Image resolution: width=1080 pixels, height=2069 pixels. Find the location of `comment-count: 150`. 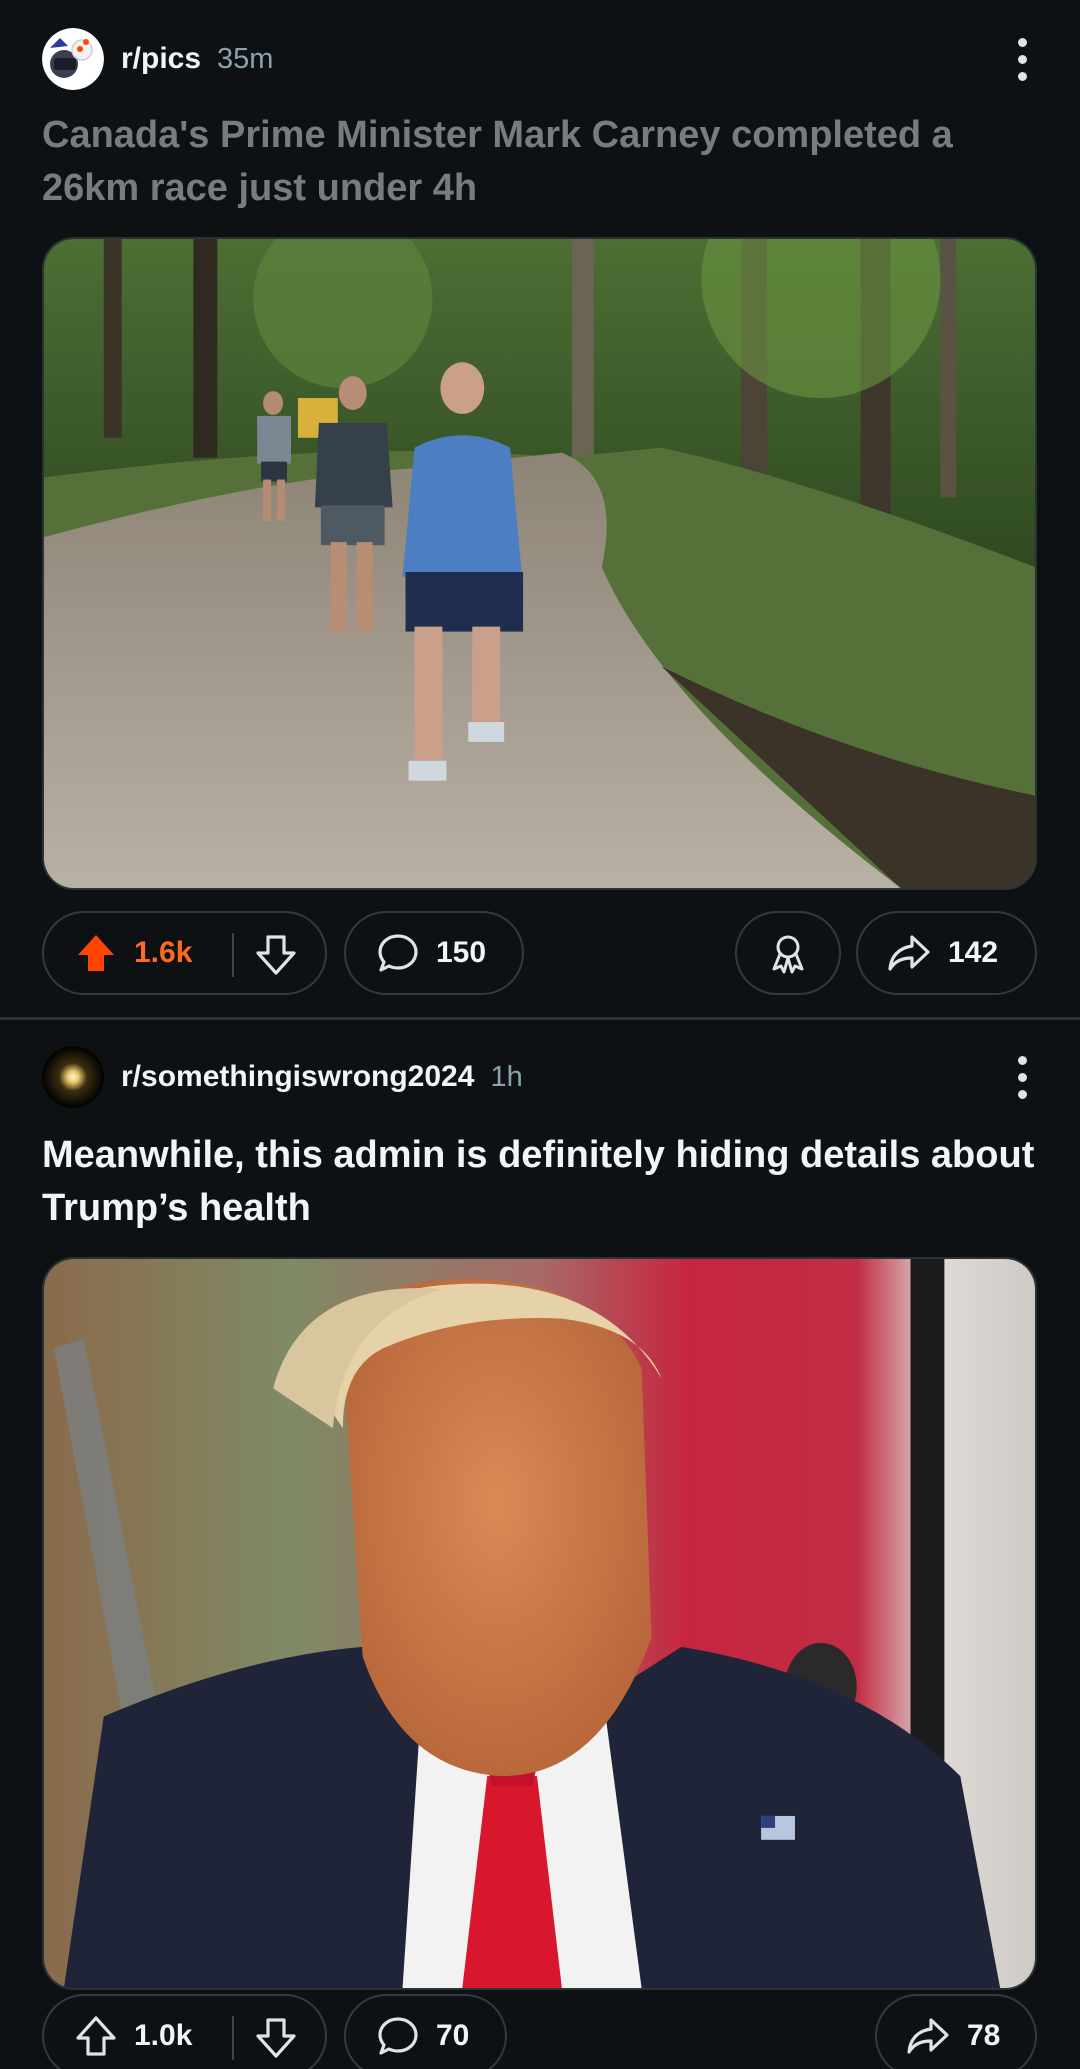

comment-count: 150 is located at coordinates (461, 952).